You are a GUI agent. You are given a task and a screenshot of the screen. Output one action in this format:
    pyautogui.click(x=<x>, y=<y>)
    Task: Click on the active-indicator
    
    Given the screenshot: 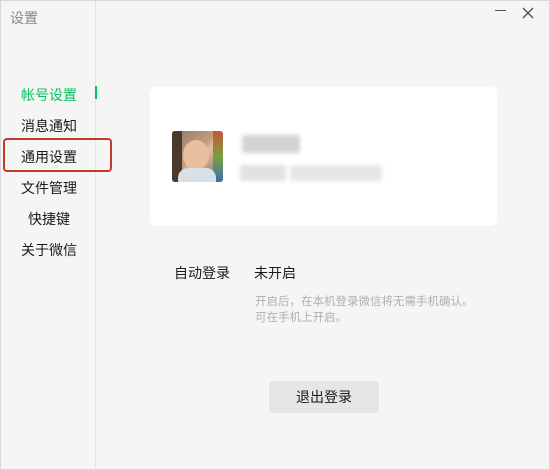 What is the action you would take?
    pyautogui.click(x=96, y=92)
    